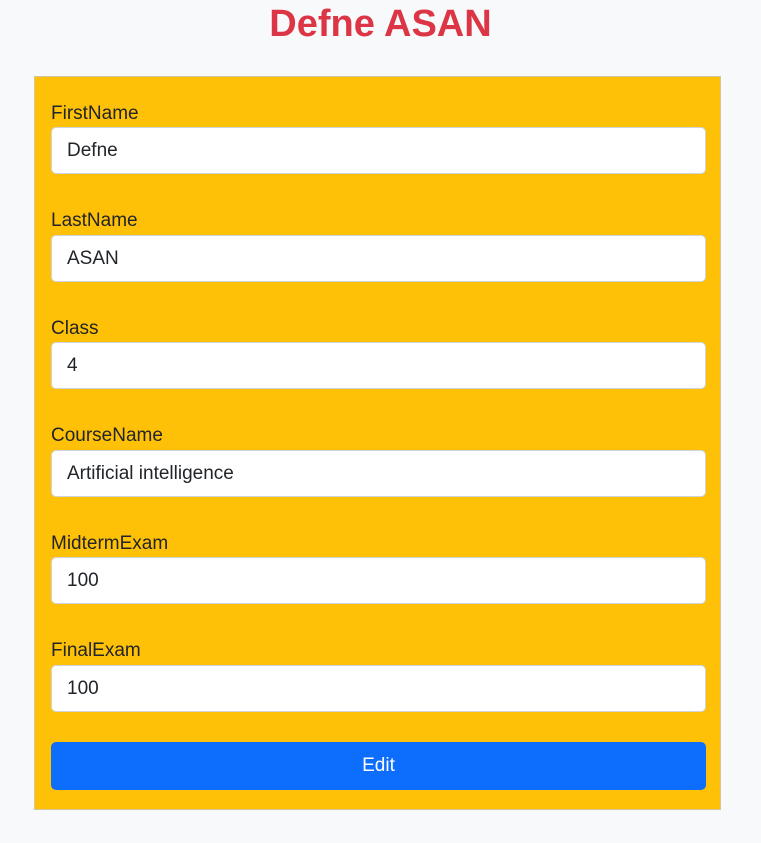 This screenshot has width=761, height=843. I want to click on coursename-input, so click(378, 473).